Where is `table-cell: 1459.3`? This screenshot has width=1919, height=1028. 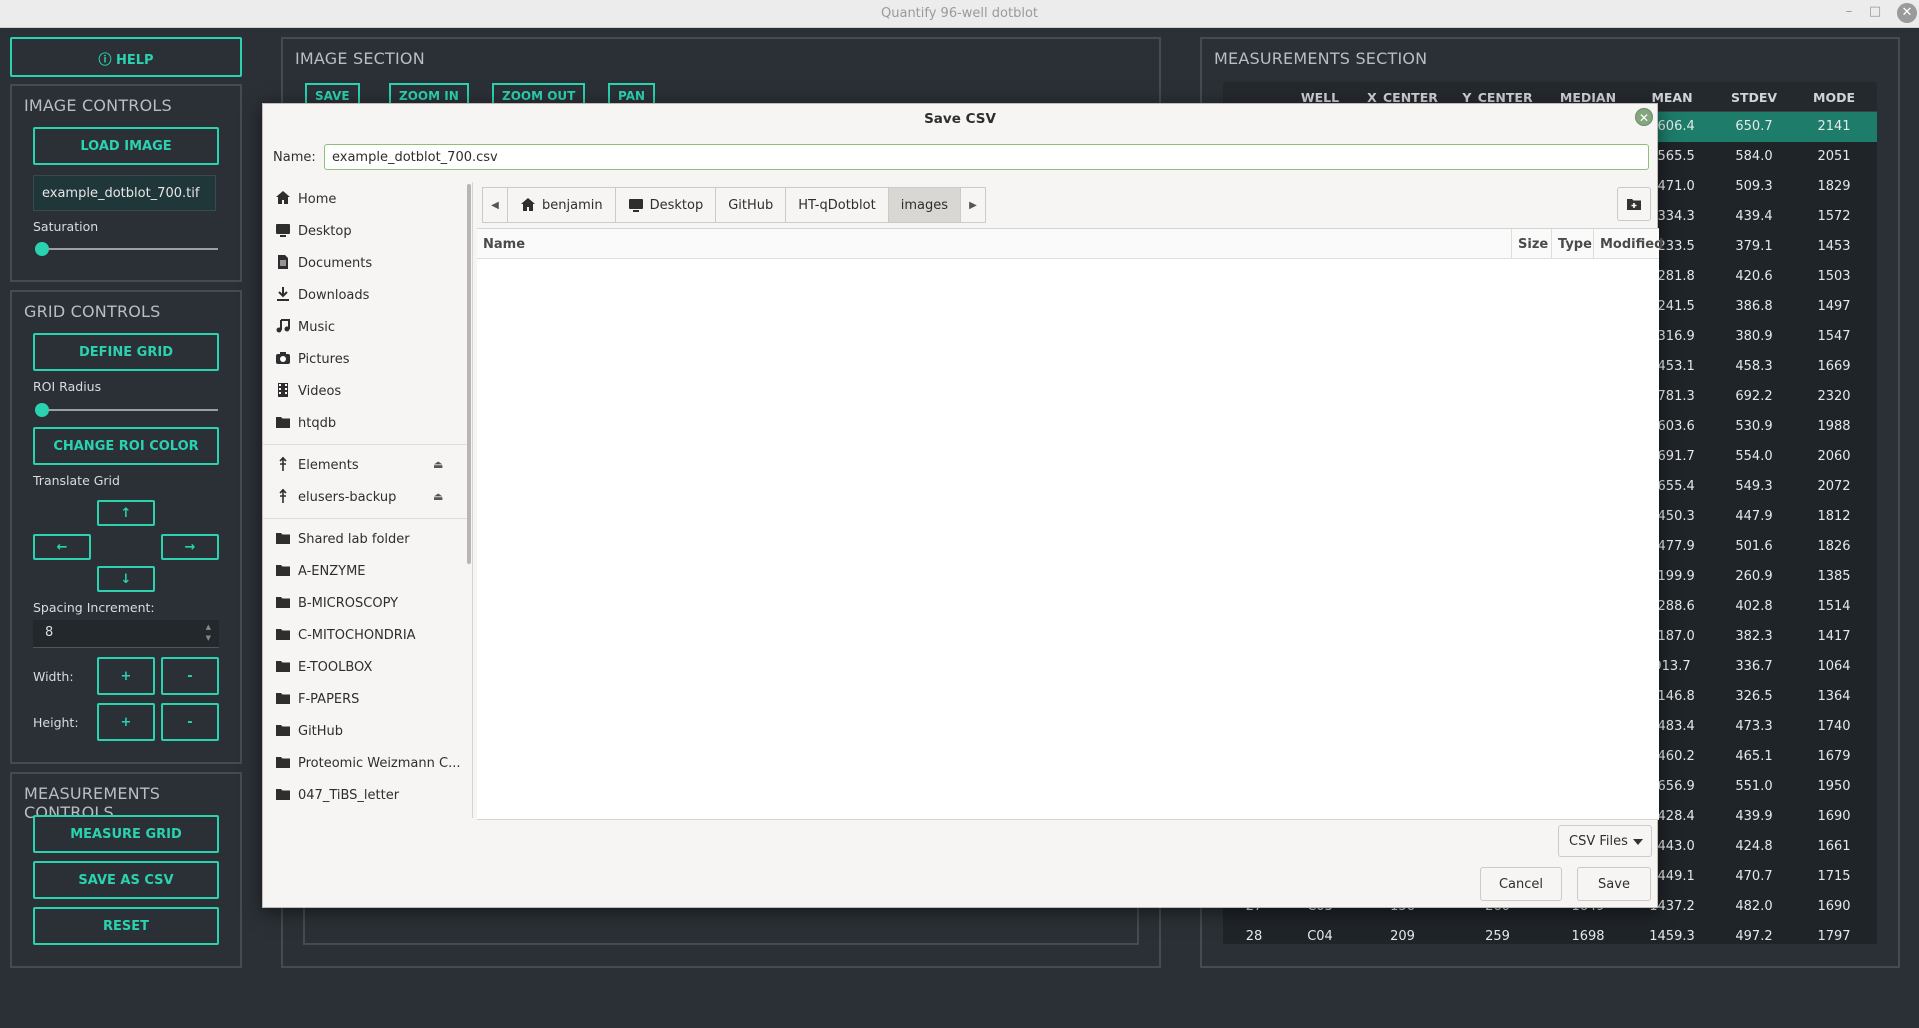 table-cell: 1459.3 is located at coordinates (1672, 936).